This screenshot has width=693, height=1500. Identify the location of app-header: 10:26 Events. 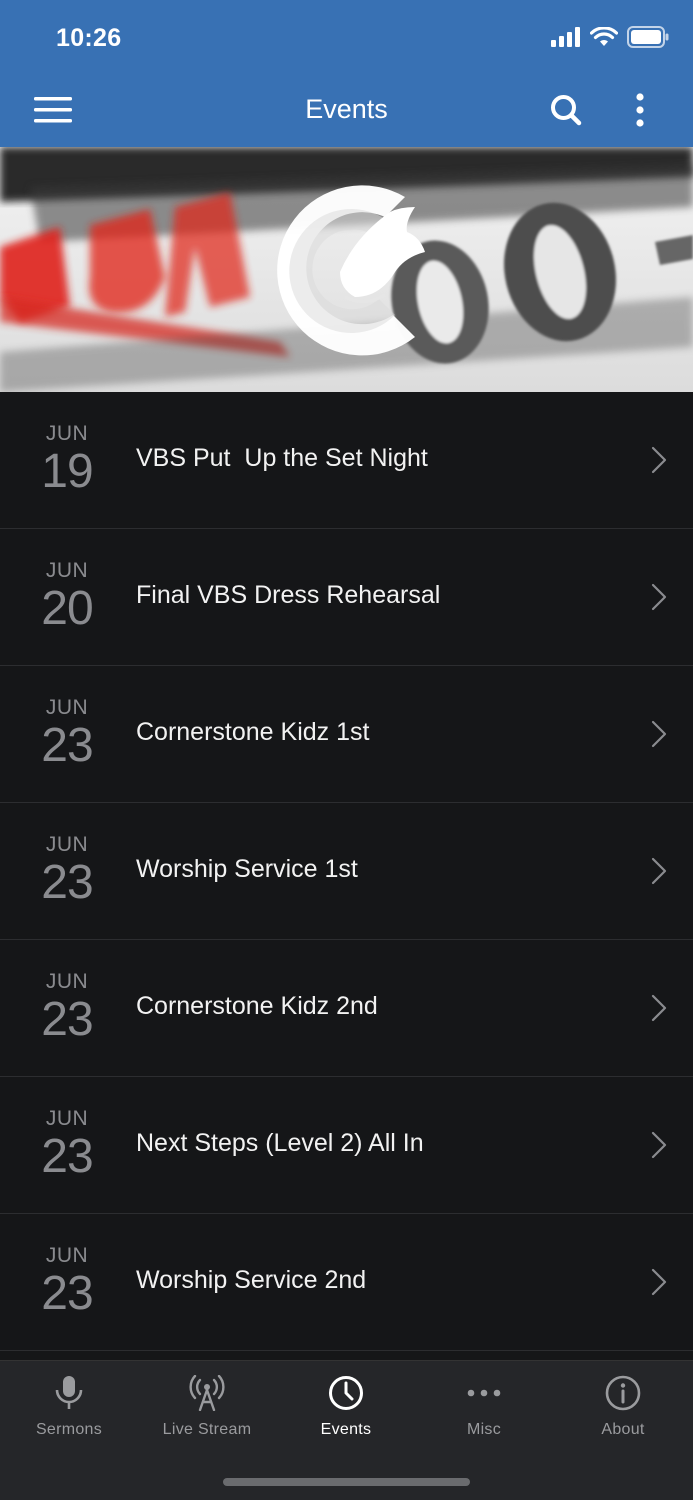
(346, 73).